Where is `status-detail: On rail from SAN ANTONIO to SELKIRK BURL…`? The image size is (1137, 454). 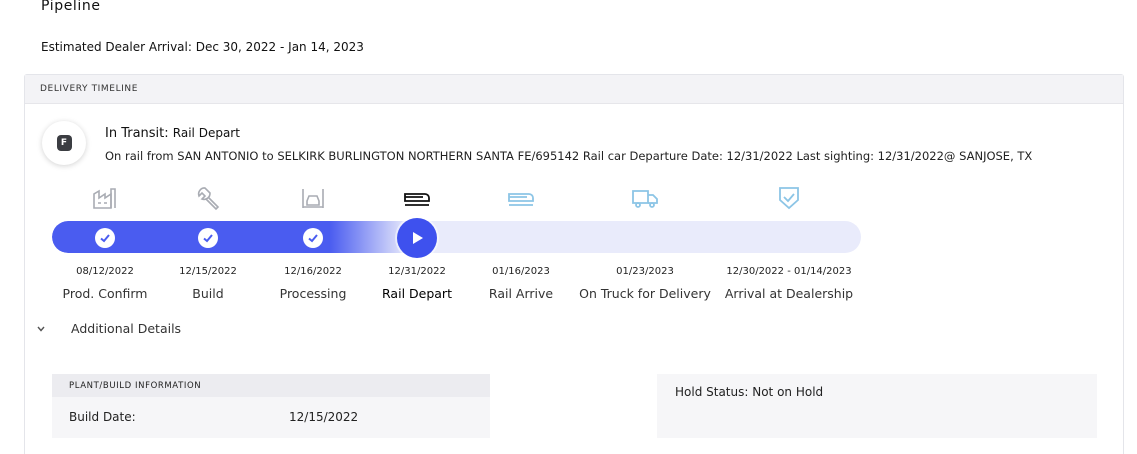 status-detail: On rail from SAN ANTONIO to SELKIRK BURL… is located at coordinates (569, 156).